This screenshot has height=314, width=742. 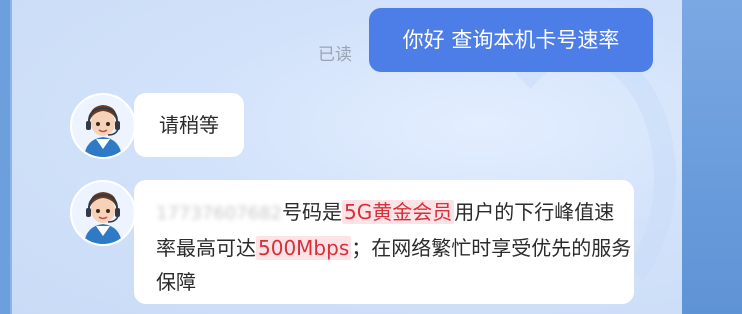 I want to click on highlight-speed: 500Mbps, so click(x=304, y=248).